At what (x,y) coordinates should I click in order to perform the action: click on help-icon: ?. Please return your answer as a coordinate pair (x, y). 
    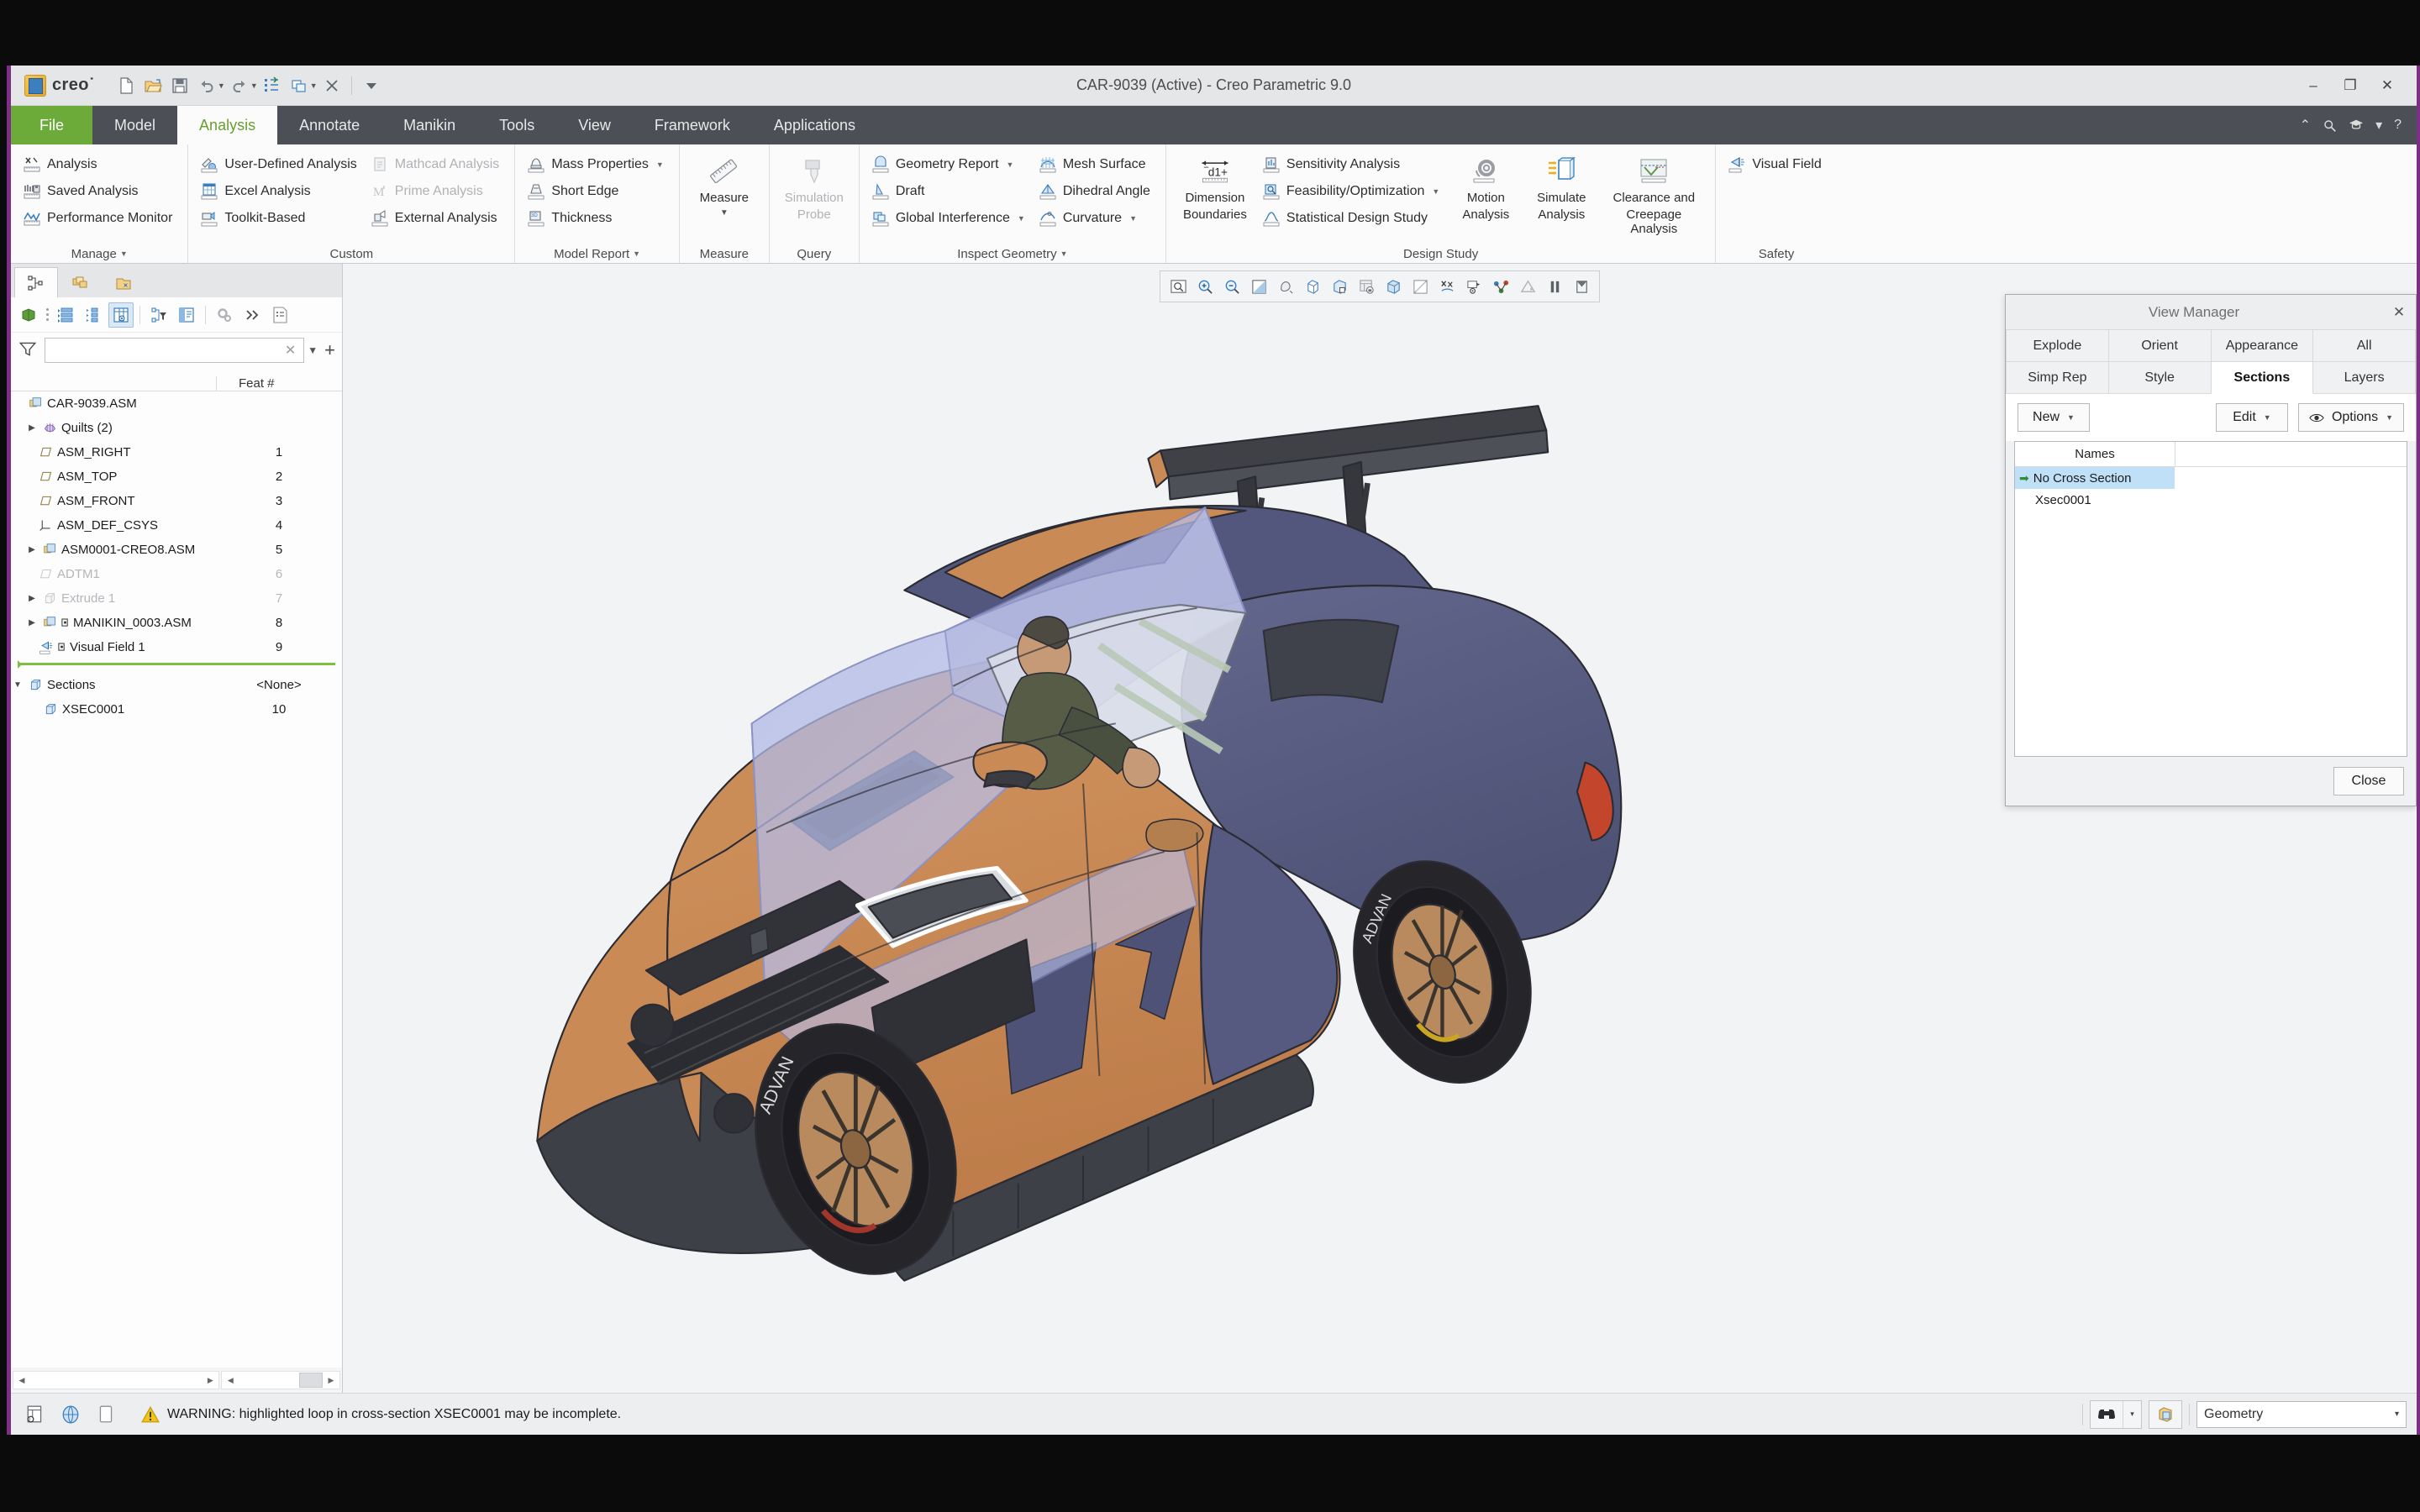
    Looking at the image, I should click on (2398, 125).